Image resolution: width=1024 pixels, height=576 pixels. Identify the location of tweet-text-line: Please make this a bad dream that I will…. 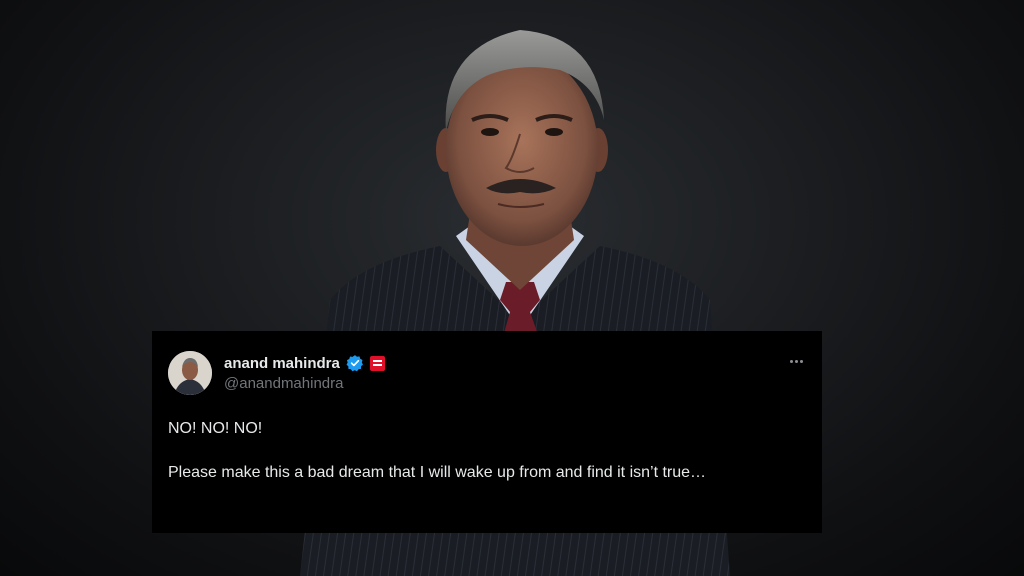
(437, 472).